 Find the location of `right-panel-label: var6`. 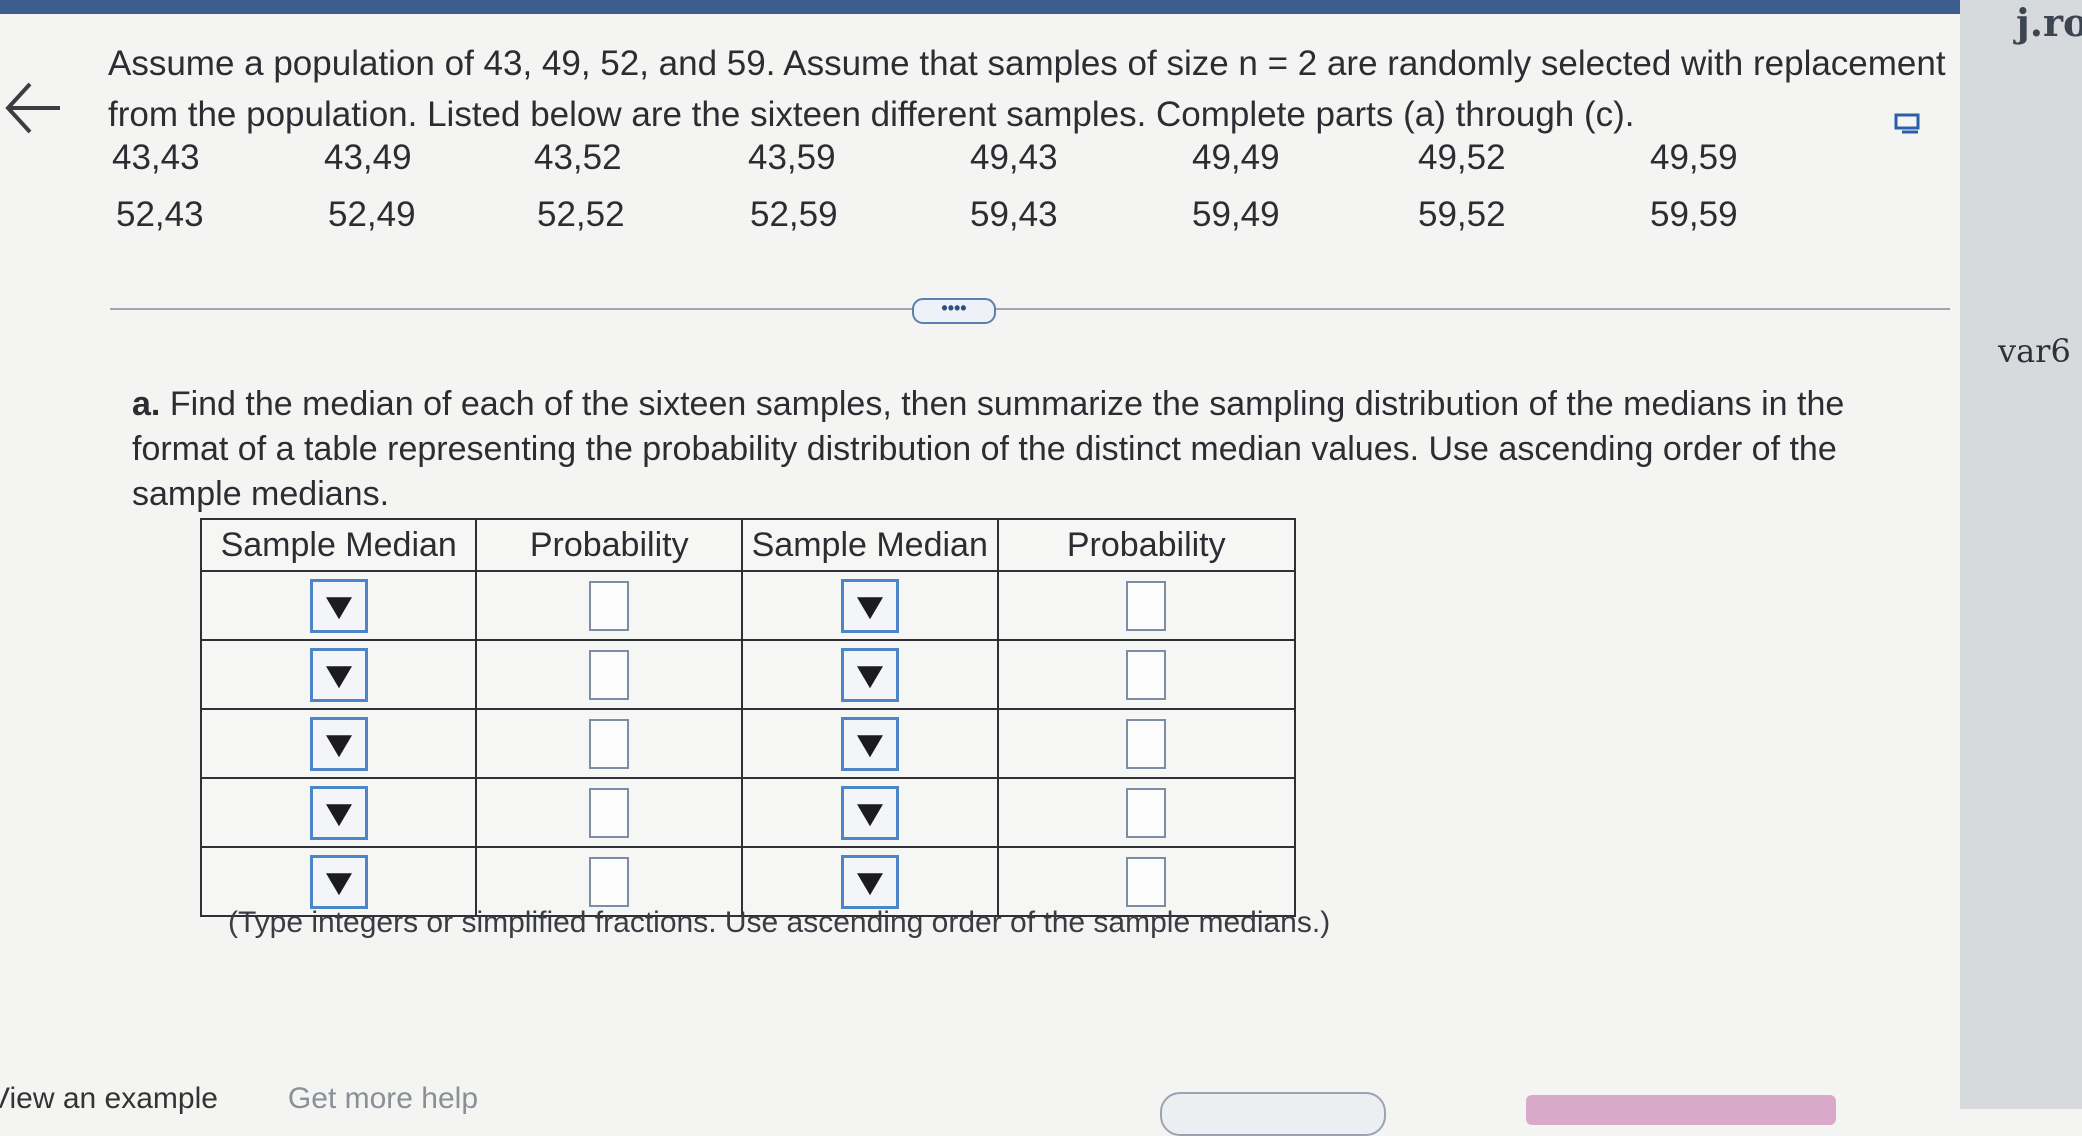

right-panel-label: var6 is located at coordinates (2034, 351).